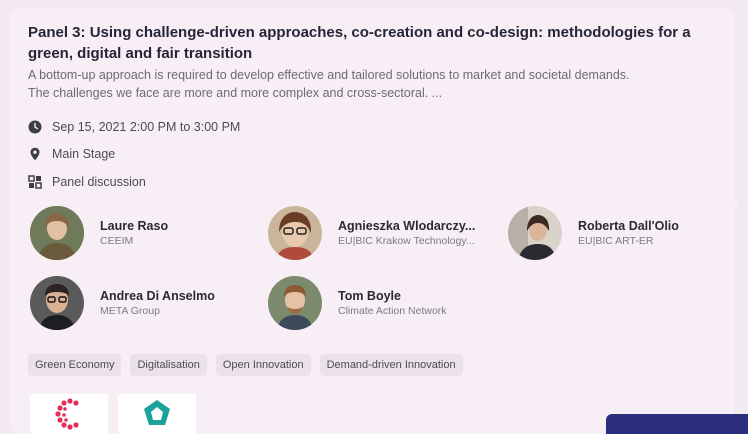 The height and width of the screenshot is (434, 748). Describe the element at coordinates (35, 154) in the screenshot. I see `location-pin-icon` at that location.